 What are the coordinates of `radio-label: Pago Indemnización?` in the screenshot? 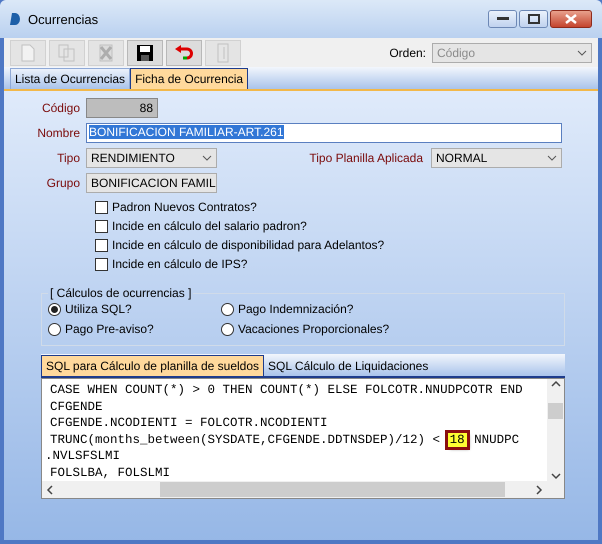 It's located at (296, 309).